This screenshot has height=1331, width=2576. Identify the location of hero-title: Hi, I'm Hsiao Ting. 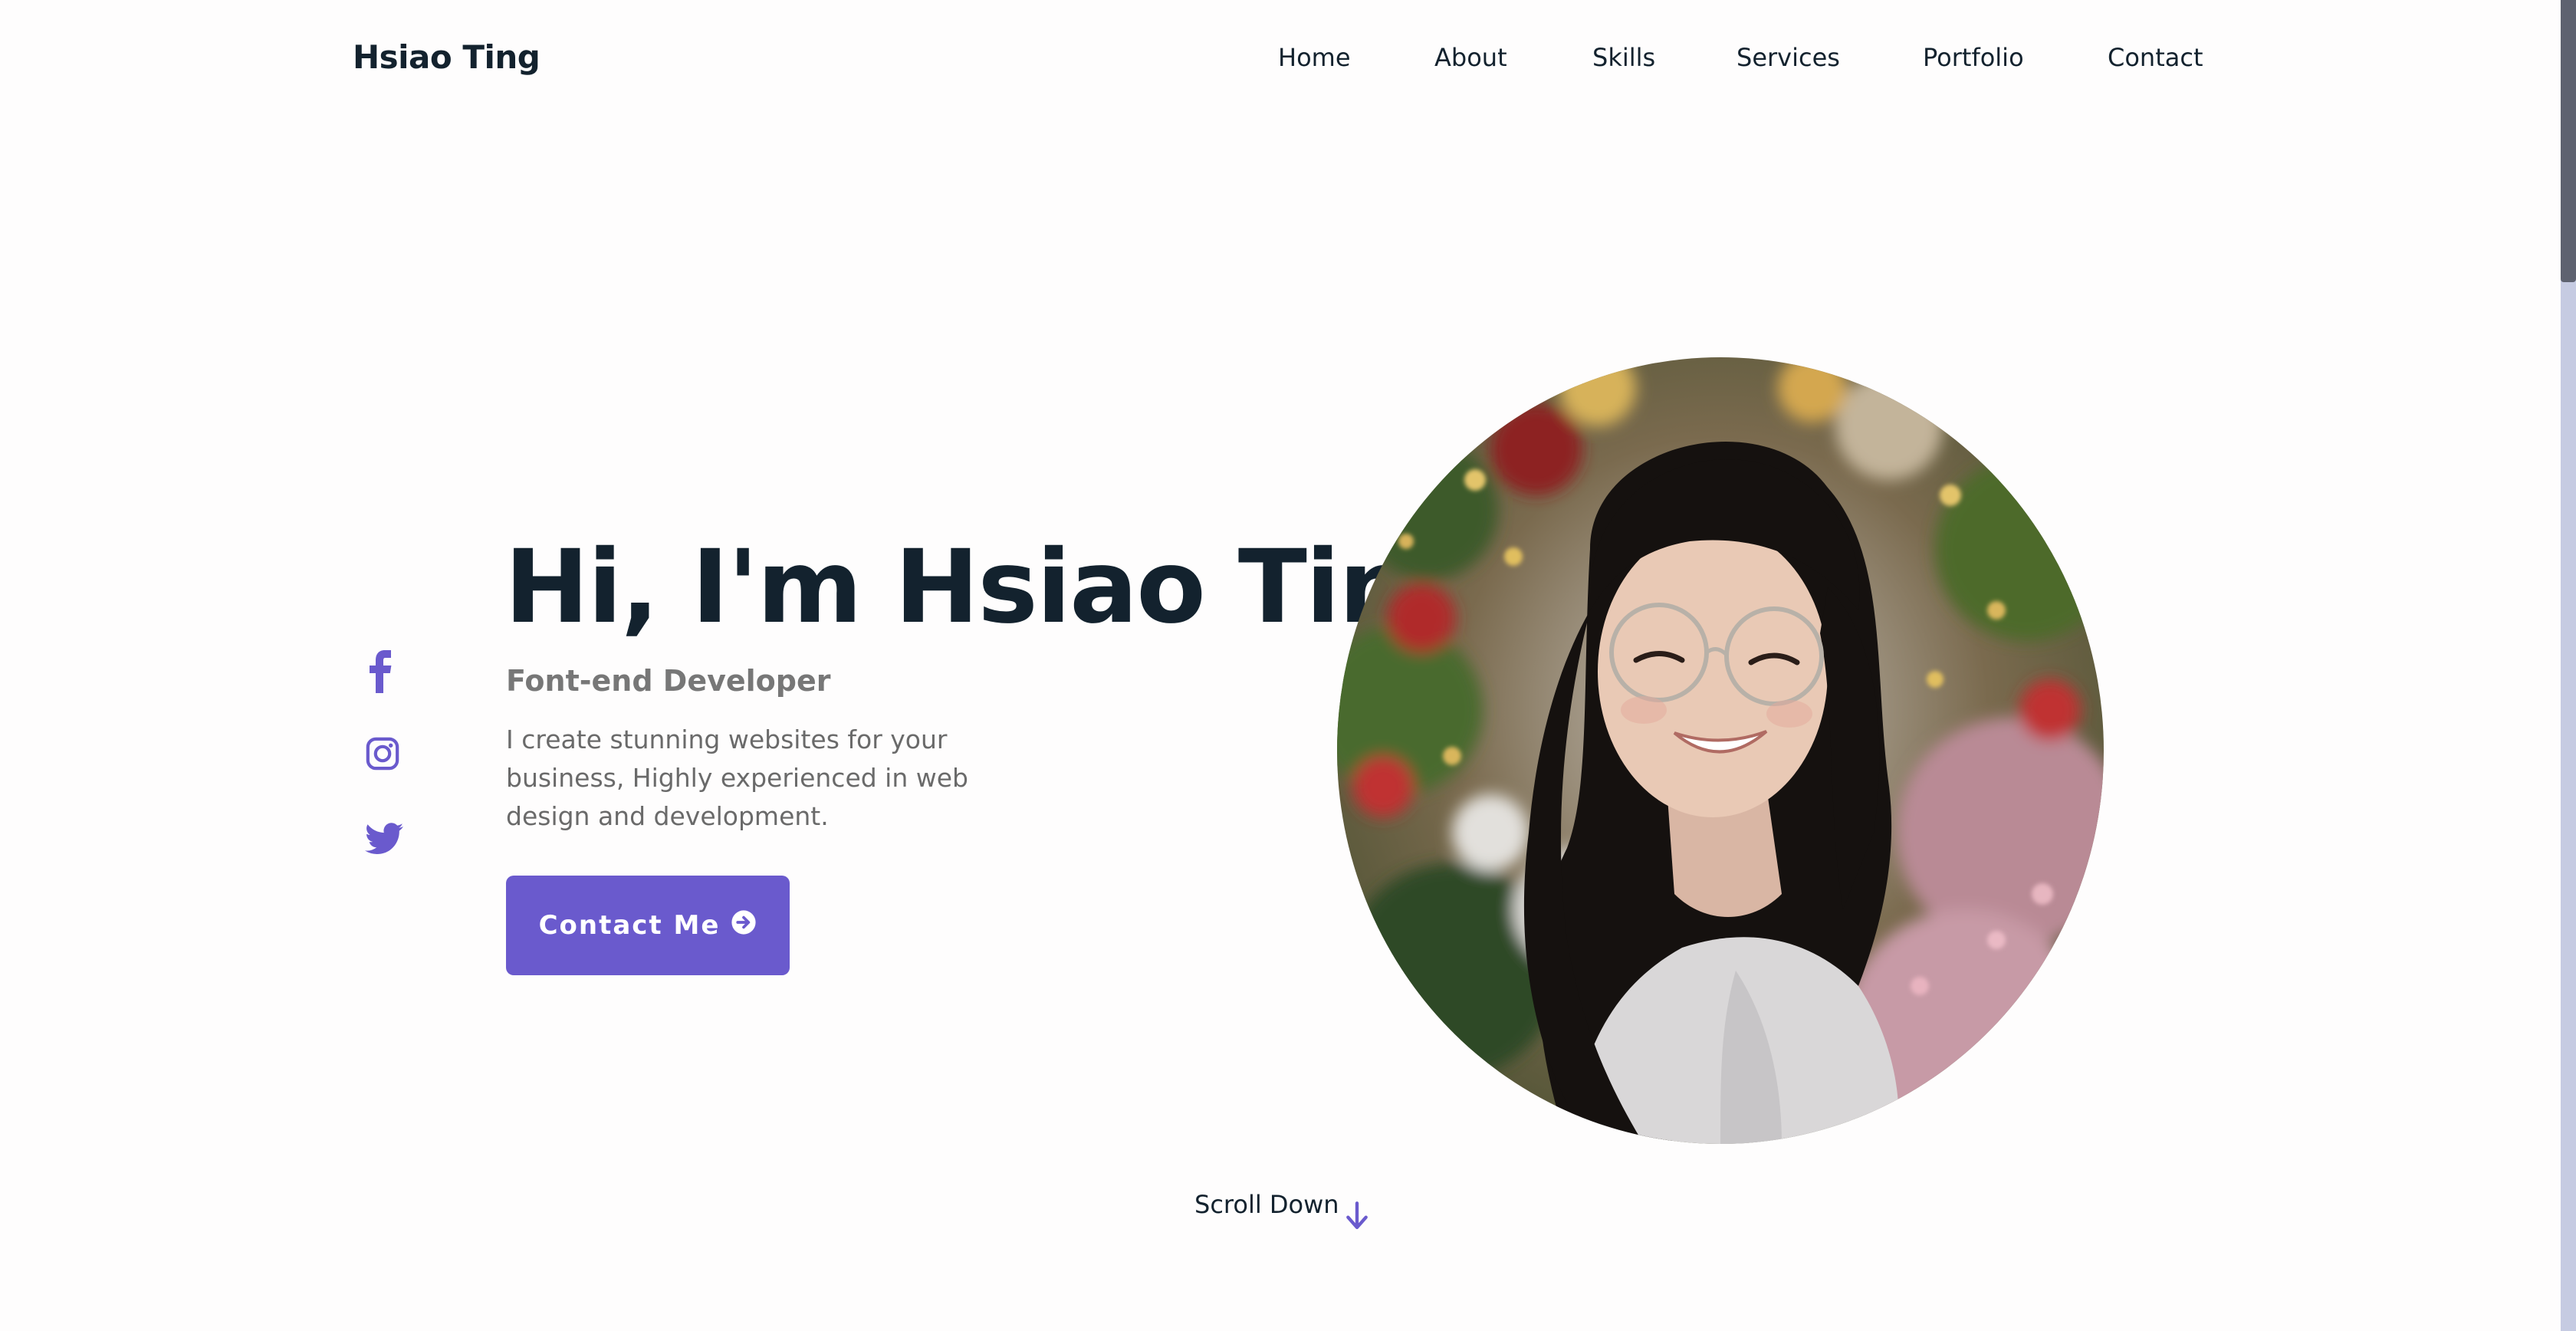
(993, 587).